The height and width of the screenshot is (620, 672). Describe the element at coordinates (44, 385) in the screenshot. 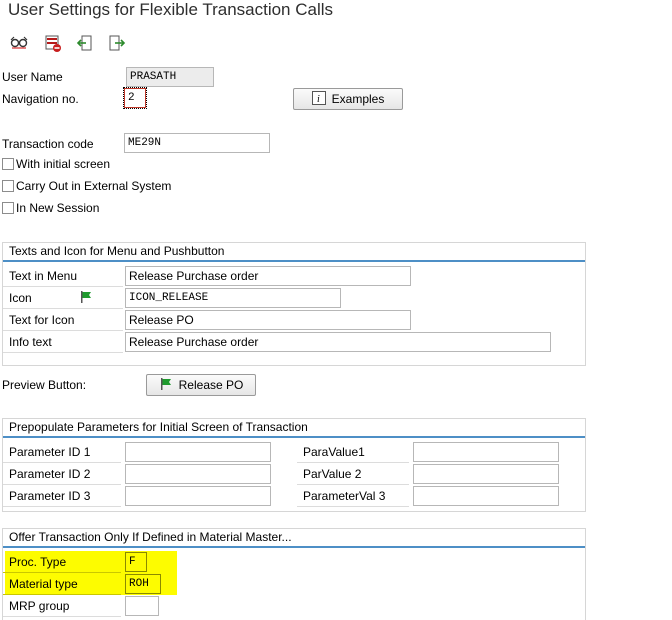

I see `preview-button-label: Preview Button:` at that location.